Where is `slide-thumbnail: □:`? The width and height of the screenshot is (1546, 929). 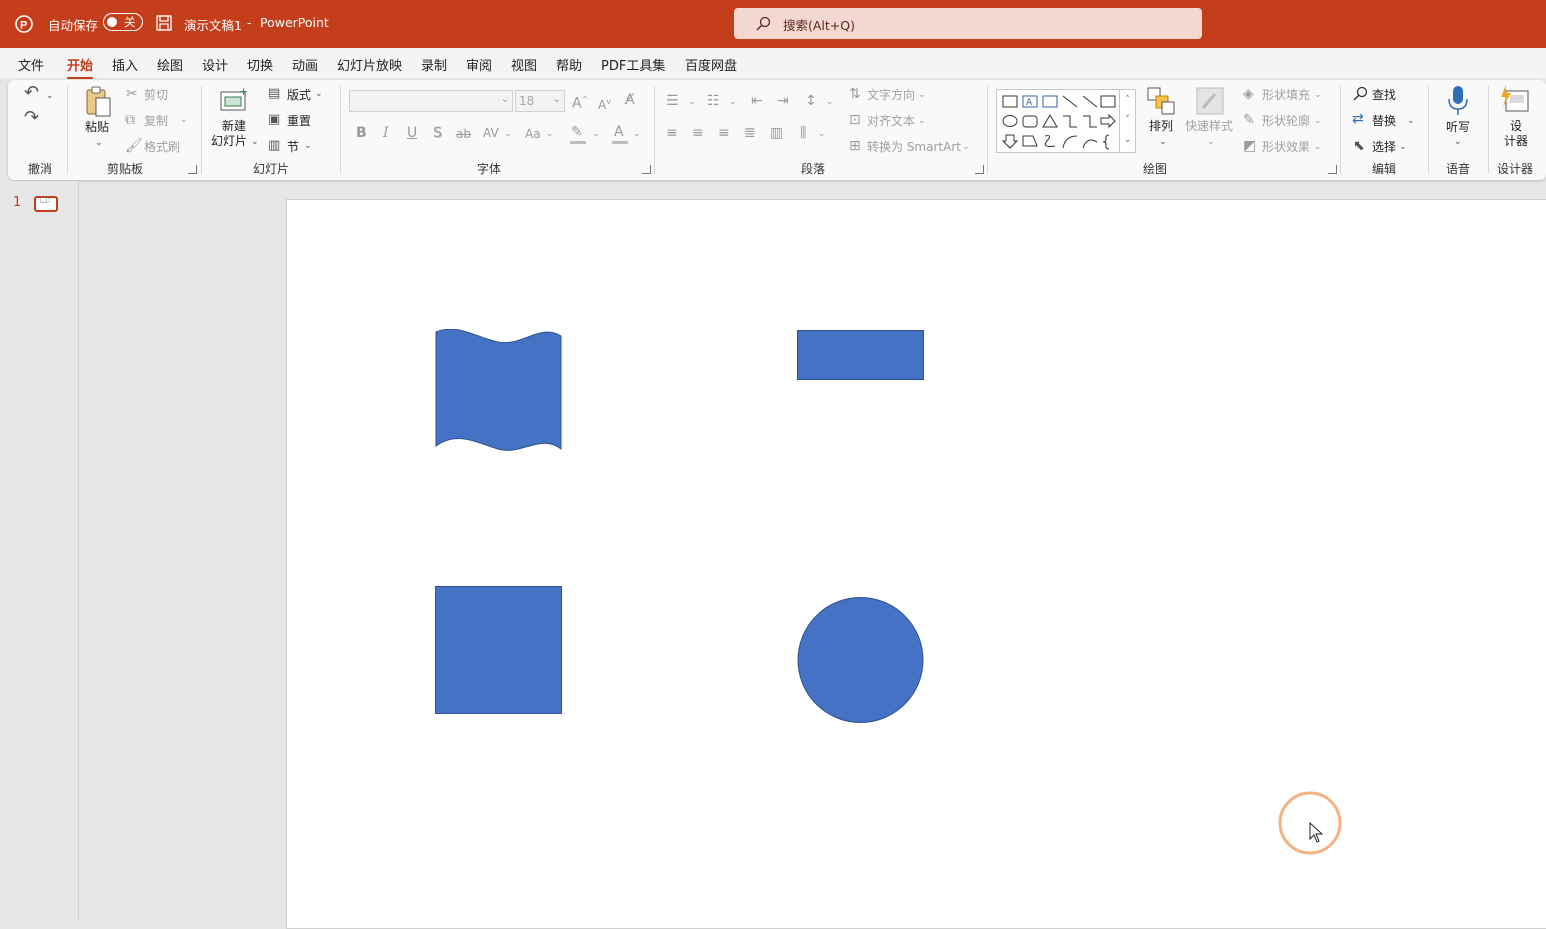 slide-thumbnail: □: is located at coordinates (46, 203).